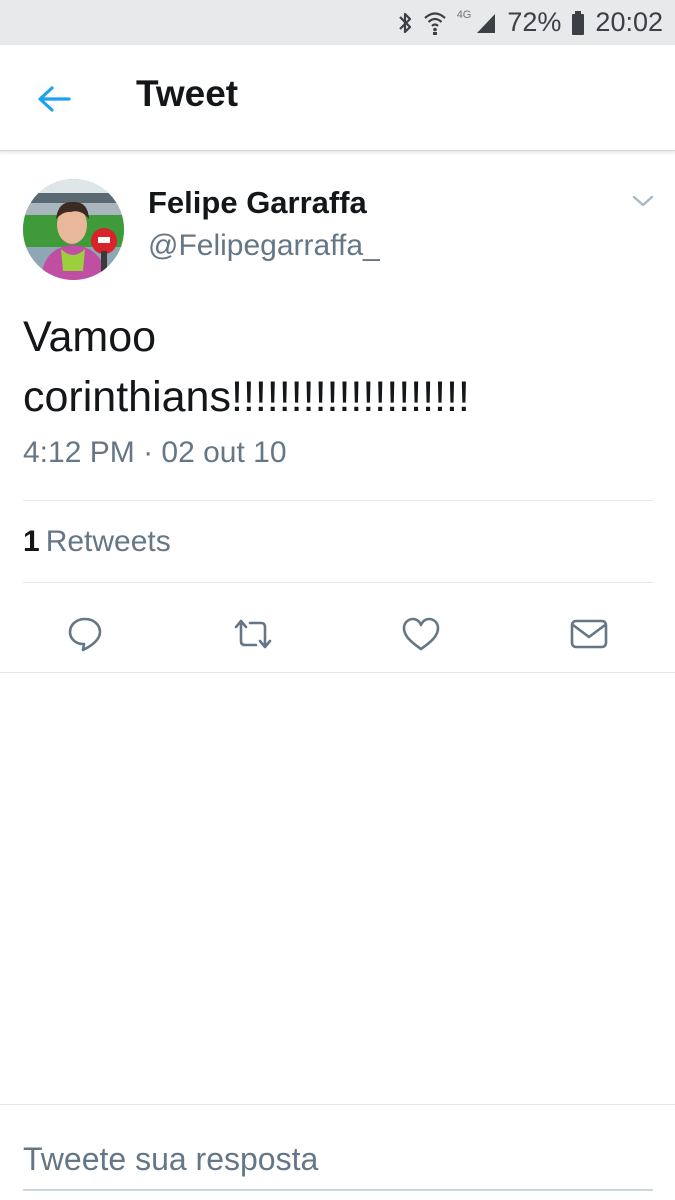  Describe the element at coordinates (187, 93) in the screenshot. I see `page-title: Tweet` at that location.